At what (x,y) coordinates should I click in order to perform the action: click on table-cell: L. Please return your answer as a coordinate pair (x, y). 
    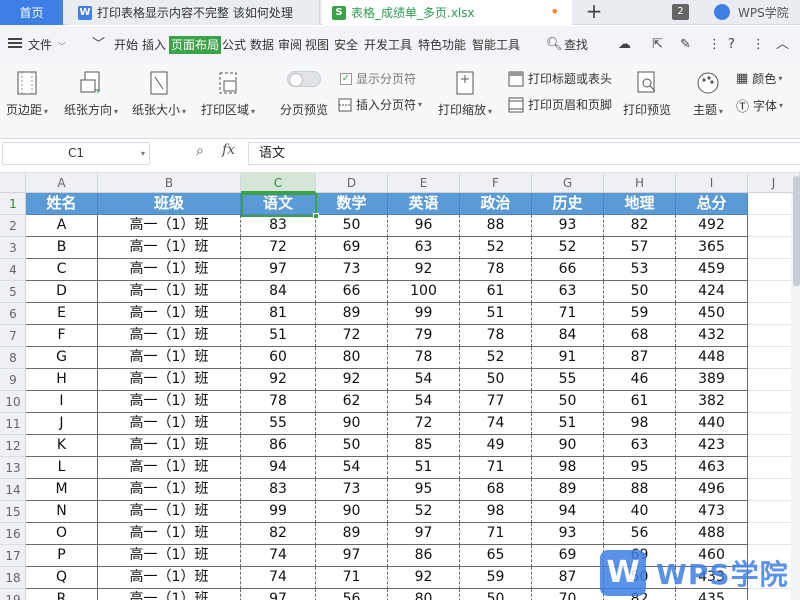
    Looking at the image, I should click on (62, 468).